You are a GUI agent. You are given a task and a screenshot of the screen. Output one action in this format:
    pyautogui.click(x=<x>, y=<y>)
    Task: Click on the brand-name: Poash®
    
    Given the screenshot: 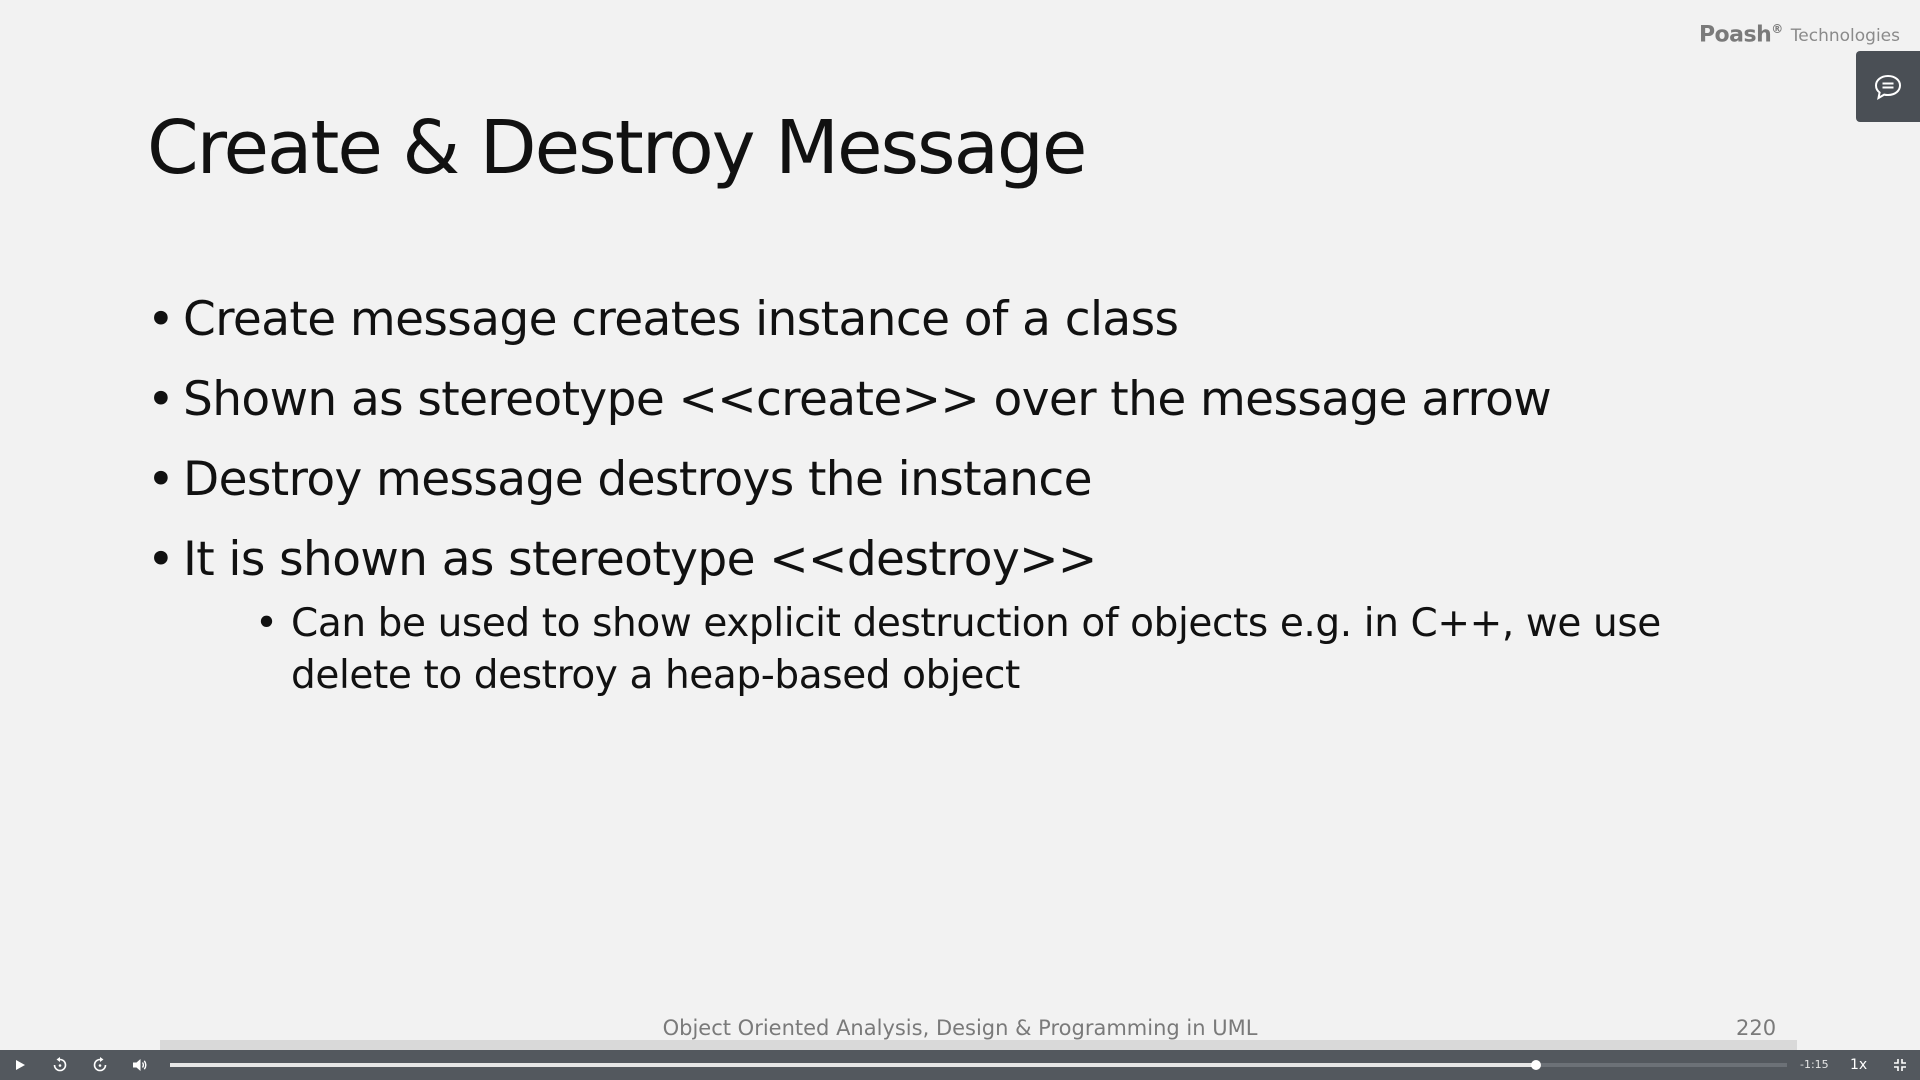 What is the action you would take?
    pyautogui.click(x=1740, y=35)
    